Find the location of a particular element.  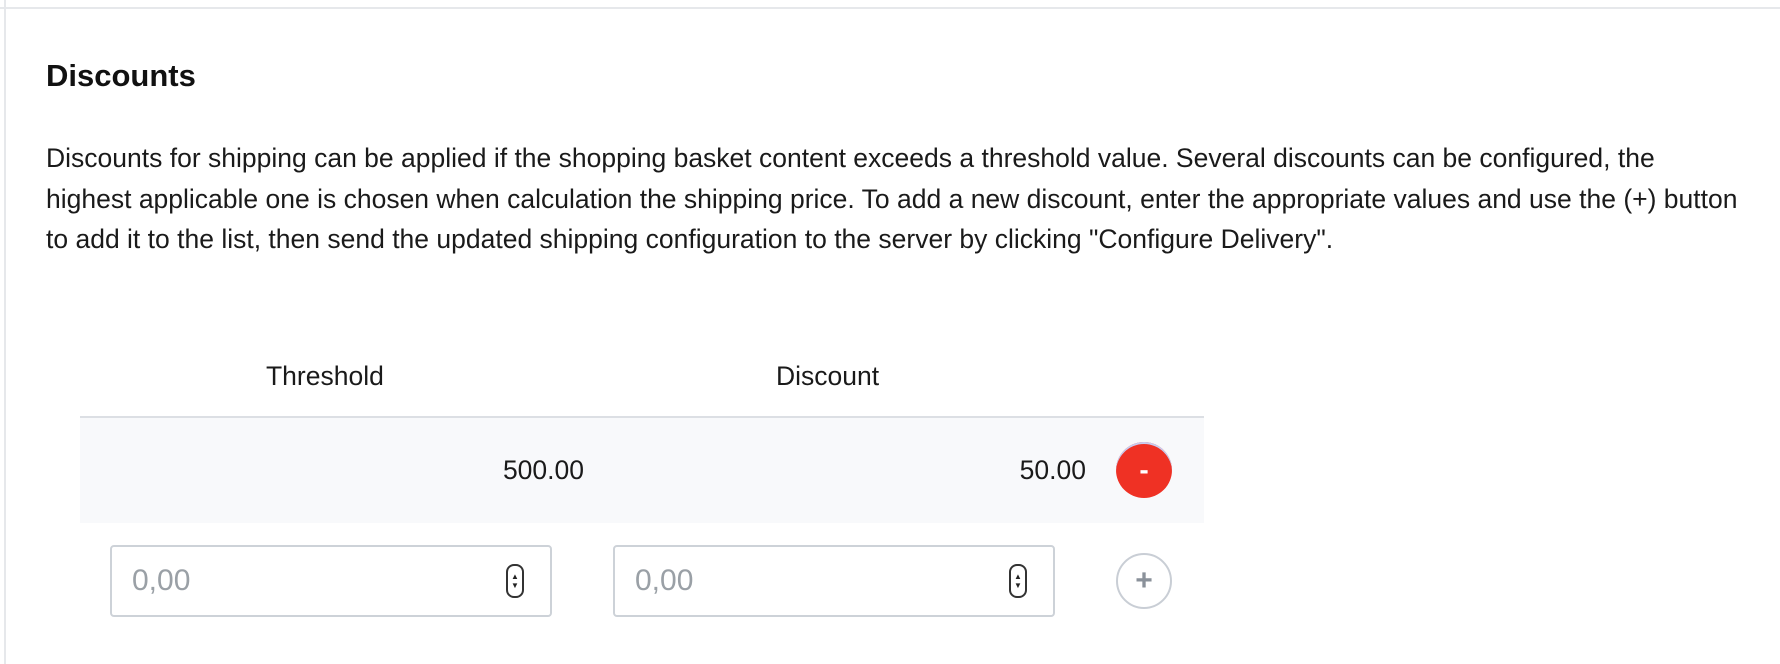

left-divider is located at coordinates (3, 332).